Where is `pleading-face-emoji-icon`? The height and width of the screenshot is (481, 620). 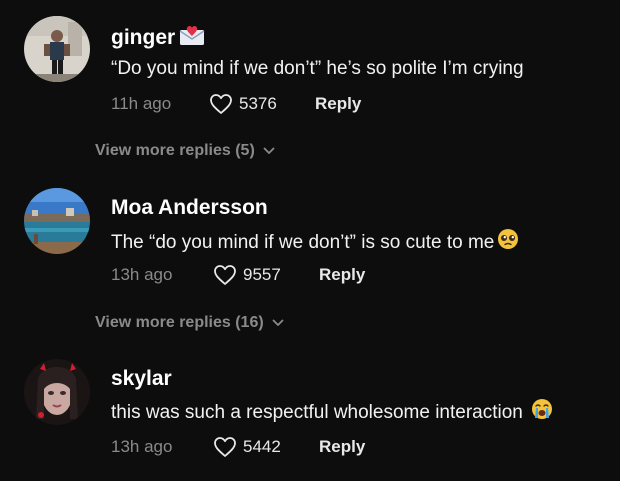 pleading-face-emoji-icon is located at coordinates (508, 242).